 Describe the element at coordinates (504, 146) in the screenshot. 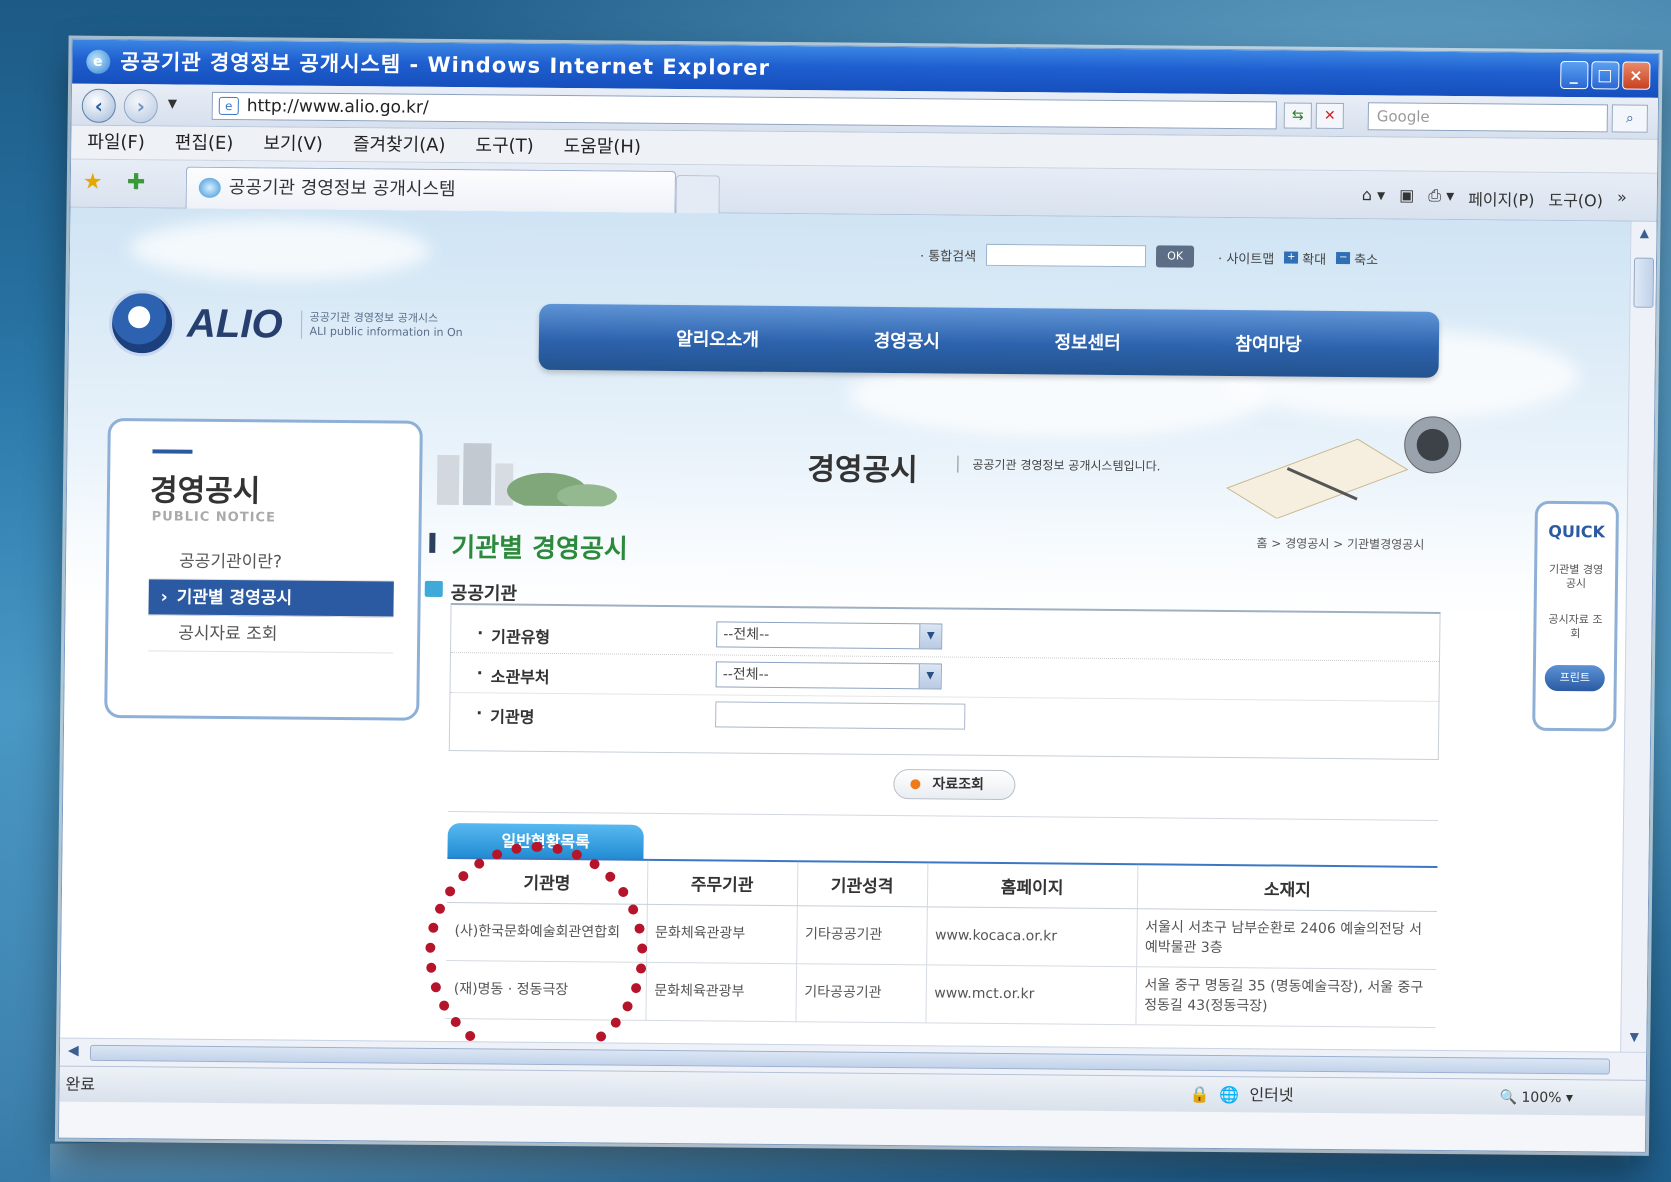

I see `menu-tools: 도구(T)` at that location.